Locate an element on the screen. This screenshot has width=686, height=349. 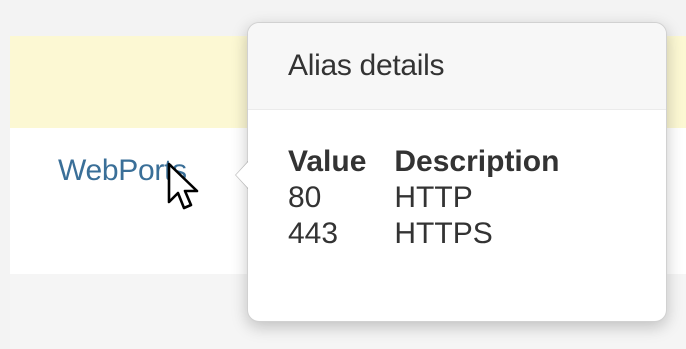
alias-details-table: Value Description 80 HTTP 443 HTTPS is located at coordinates (423, 198).